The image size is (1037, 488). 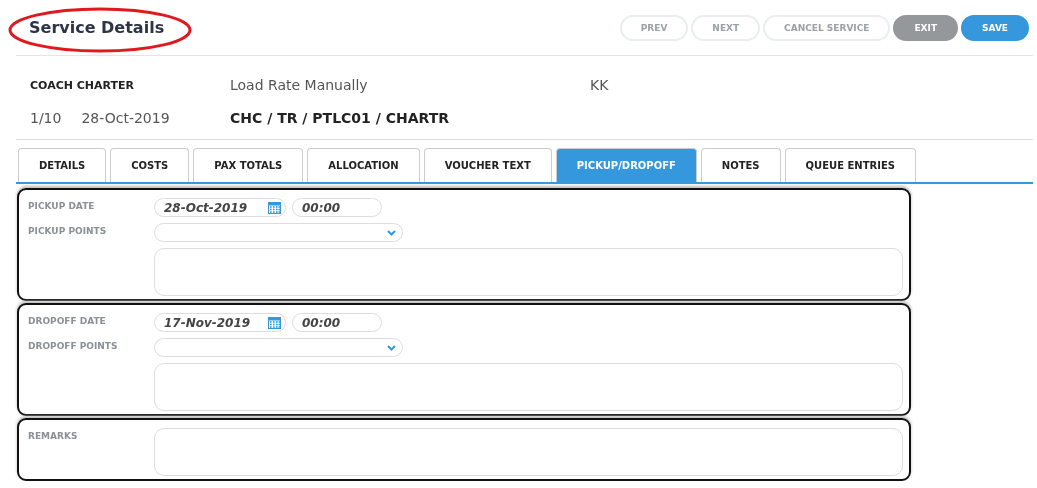 I want to click on page-title: Service Details, so click(x=97, y=27).